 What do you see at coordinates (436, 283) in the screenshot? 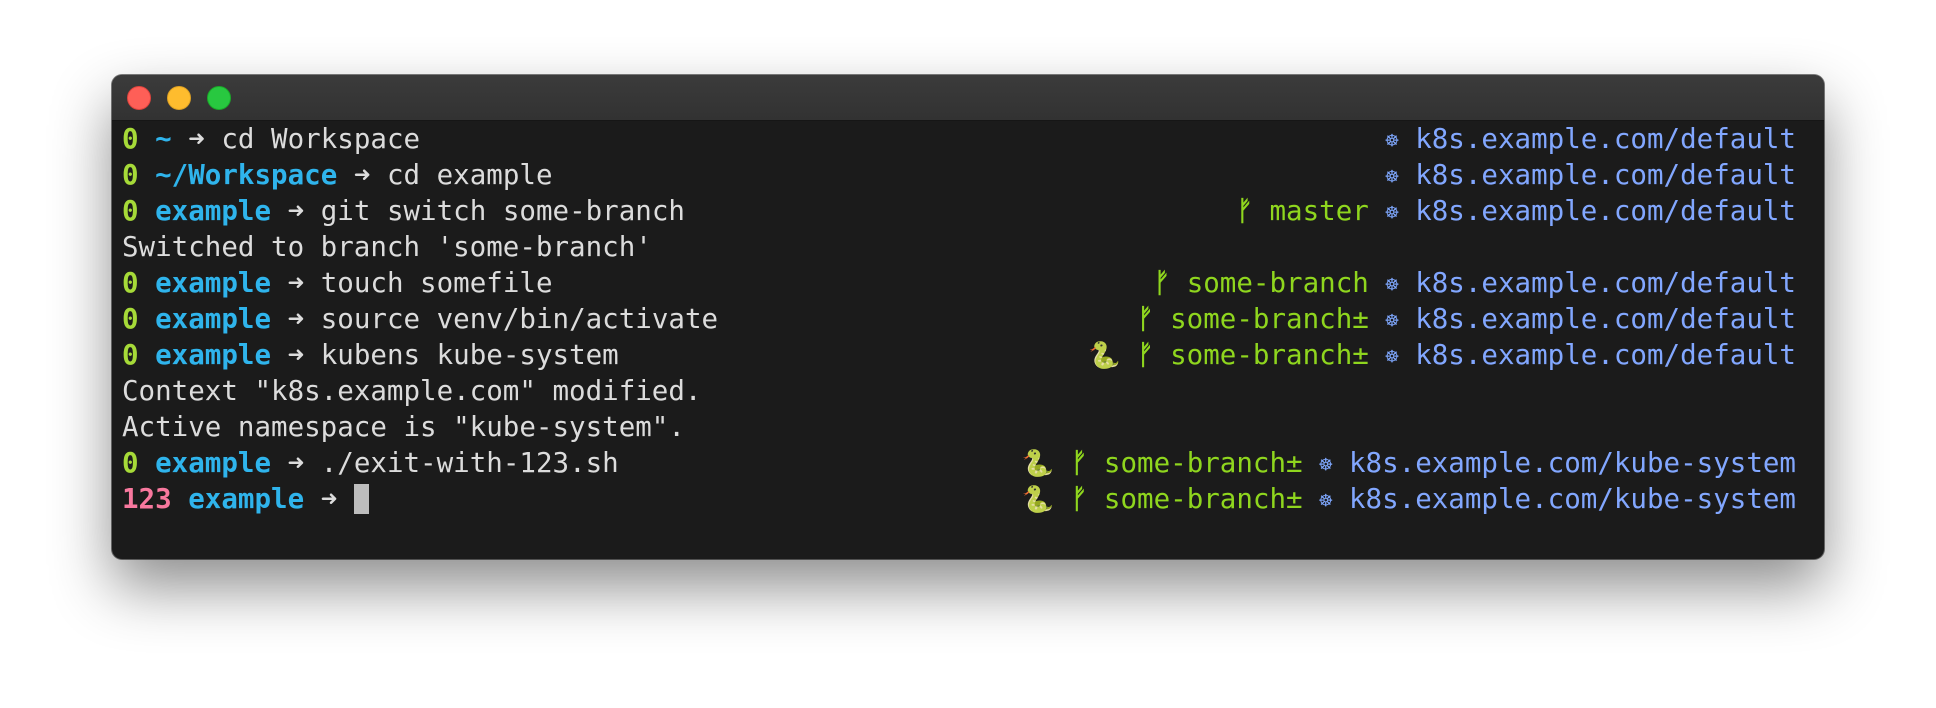
I see `command-text: touch somefile` at bounding box center [436, 283].